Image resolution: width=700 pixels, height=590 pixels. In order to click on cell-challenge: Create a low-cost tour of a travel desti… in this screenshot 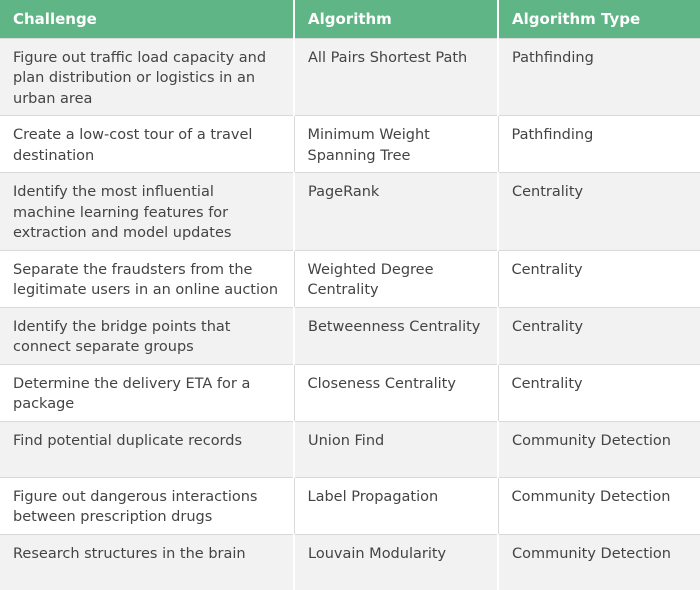, I will do `click(147, 144)`.